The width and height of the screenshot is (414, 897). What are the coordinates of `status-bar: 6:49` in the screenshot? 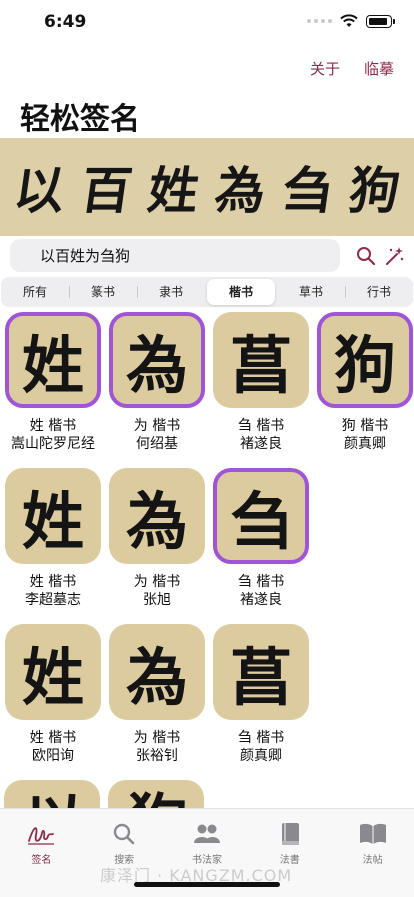 It's located at (207, 24).